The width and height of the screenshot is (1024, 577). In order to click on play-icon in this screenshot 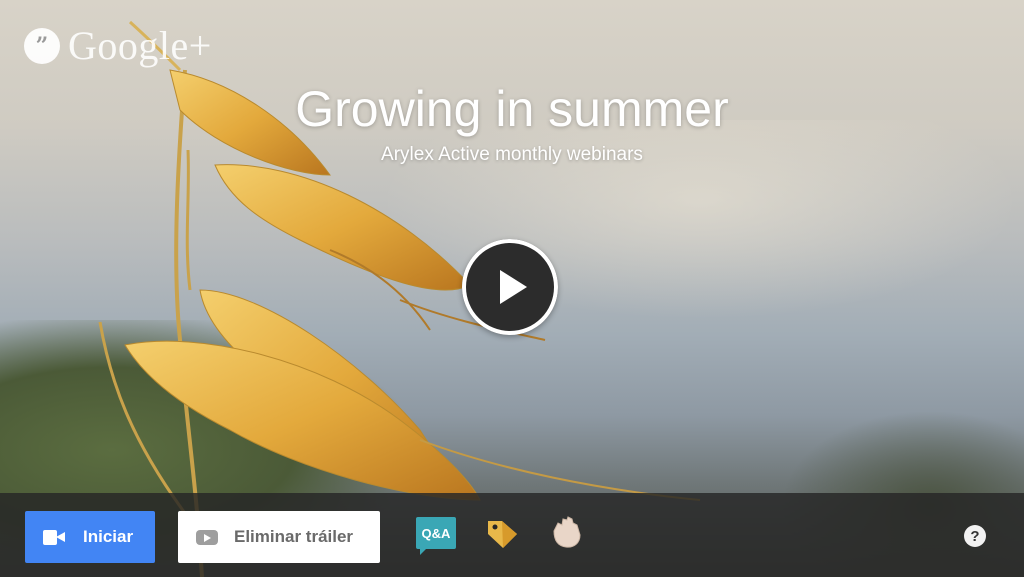, I will do `click(513, 287)`.